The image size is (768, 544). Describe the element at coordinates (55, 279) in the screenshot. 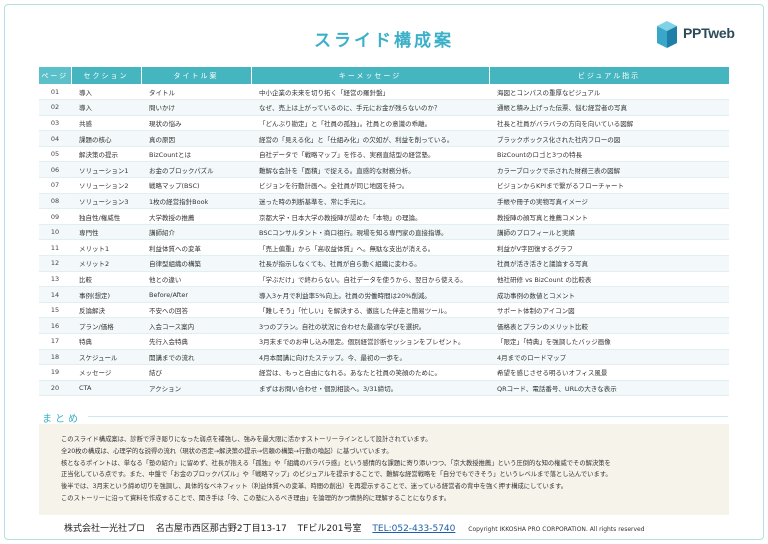

I see `cell-page-number: 13` at that location.